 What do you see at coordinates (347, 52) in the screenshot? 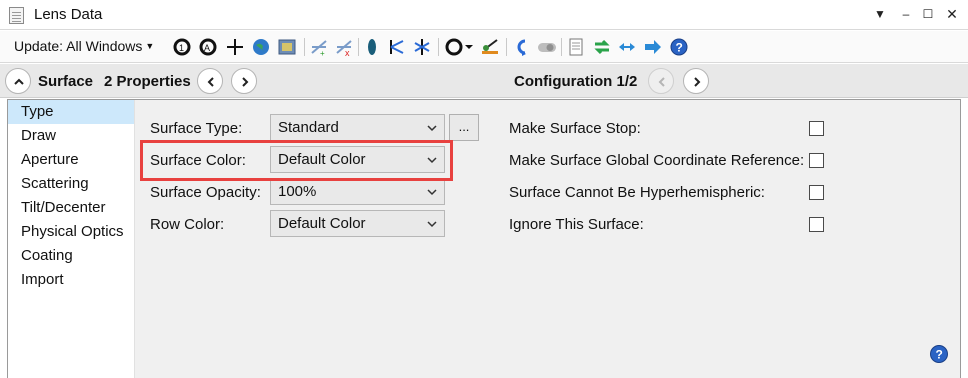
I see `svg-text: x` at bounding box center [347, 52].